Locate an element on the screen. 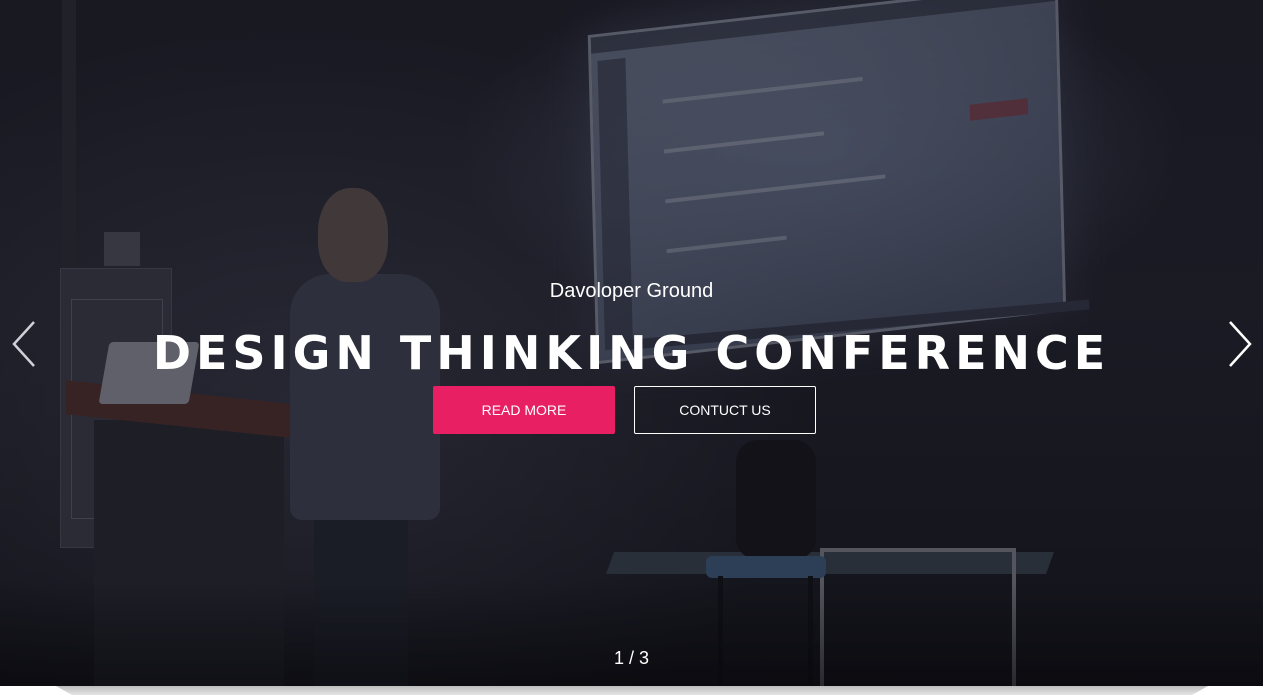 The image size is (1263, 695). read-more-button: READ MORE is located at coordinates (524, 410).